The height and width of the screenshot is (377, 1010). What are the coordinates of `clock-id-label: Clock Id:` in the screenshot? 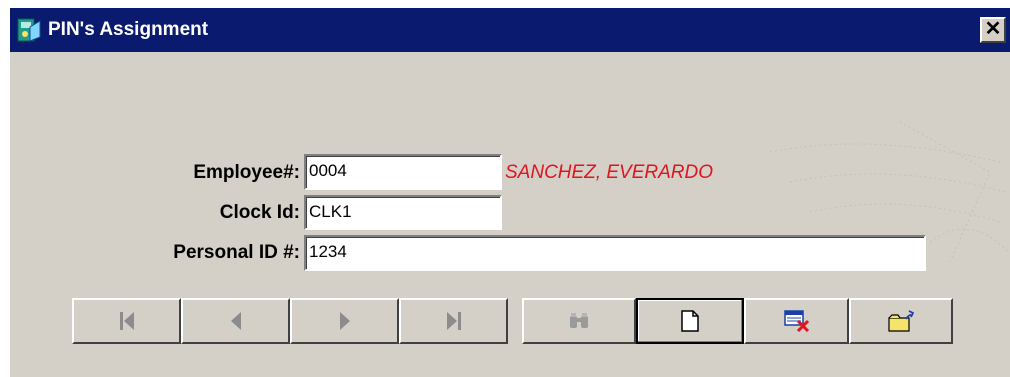 It's located at (259, 212).